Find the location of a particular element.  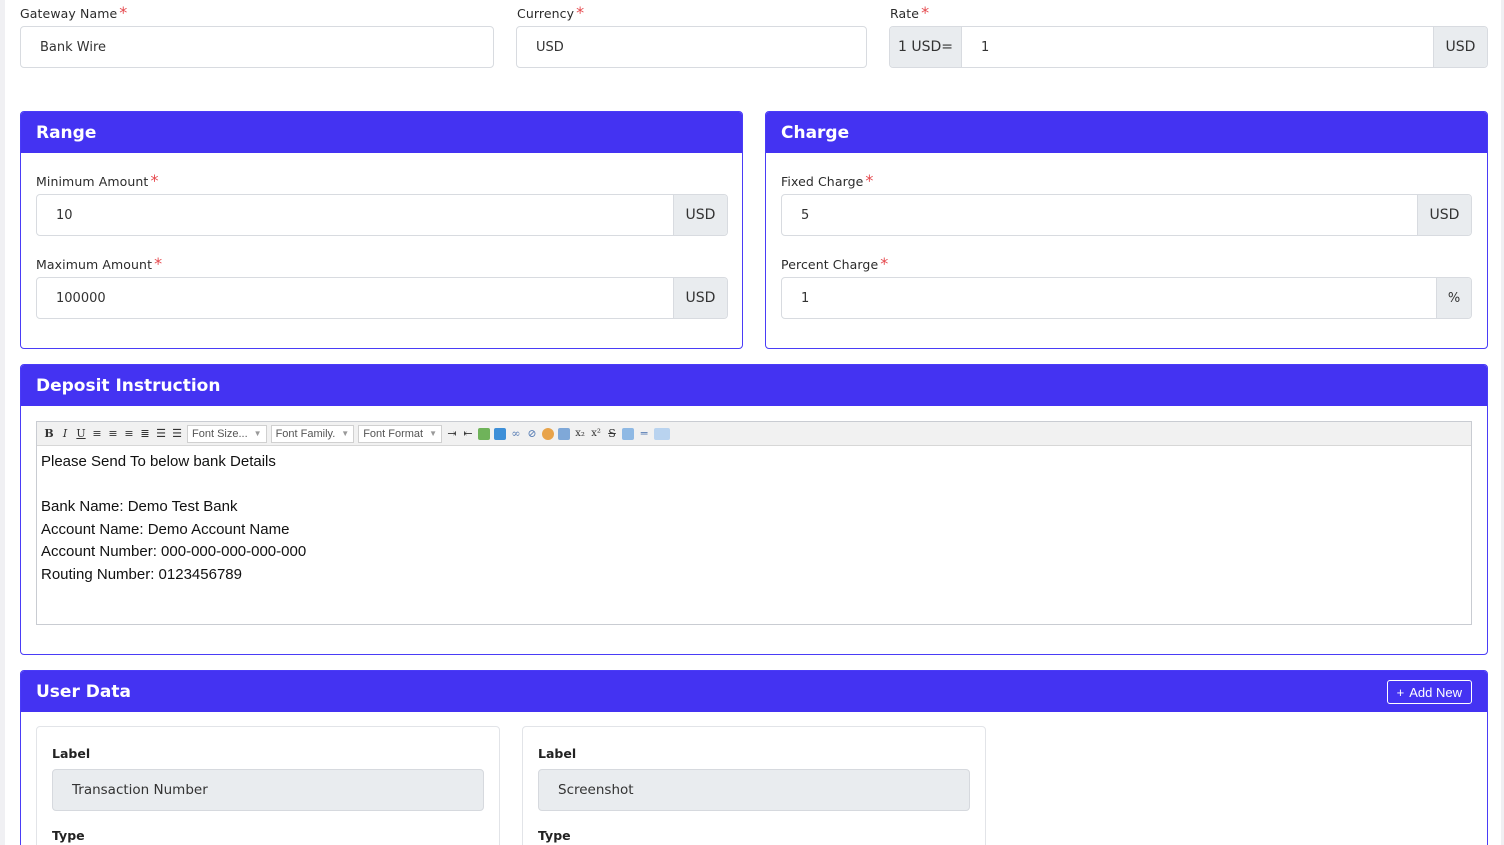

remove-format-icon is located at coordinates (628, 433).